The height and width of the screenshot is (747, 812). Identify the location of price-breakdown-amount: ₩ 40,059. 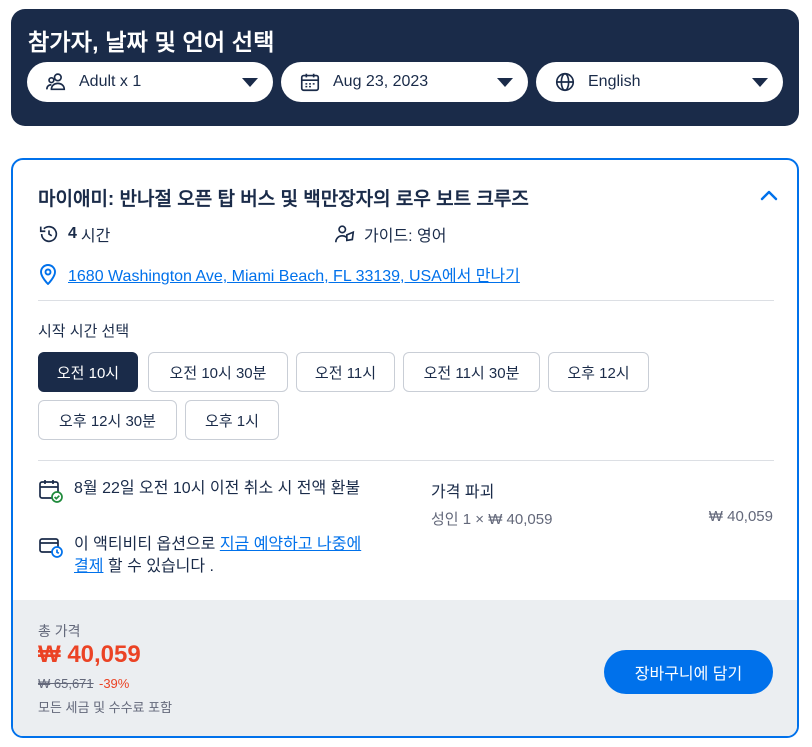
(740, 516).